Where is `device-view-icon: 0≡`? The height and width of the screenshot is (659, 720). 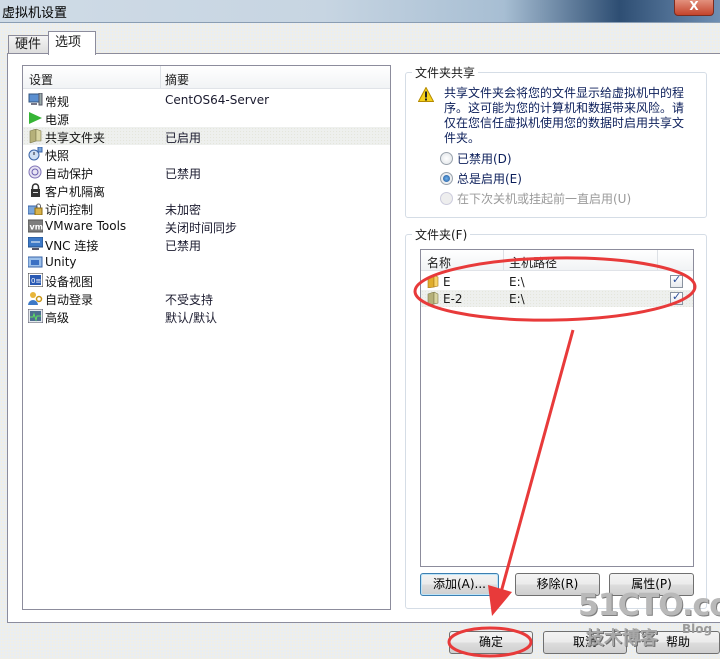
device-view-icon: 0≡ is located at coordinates (35, 280).